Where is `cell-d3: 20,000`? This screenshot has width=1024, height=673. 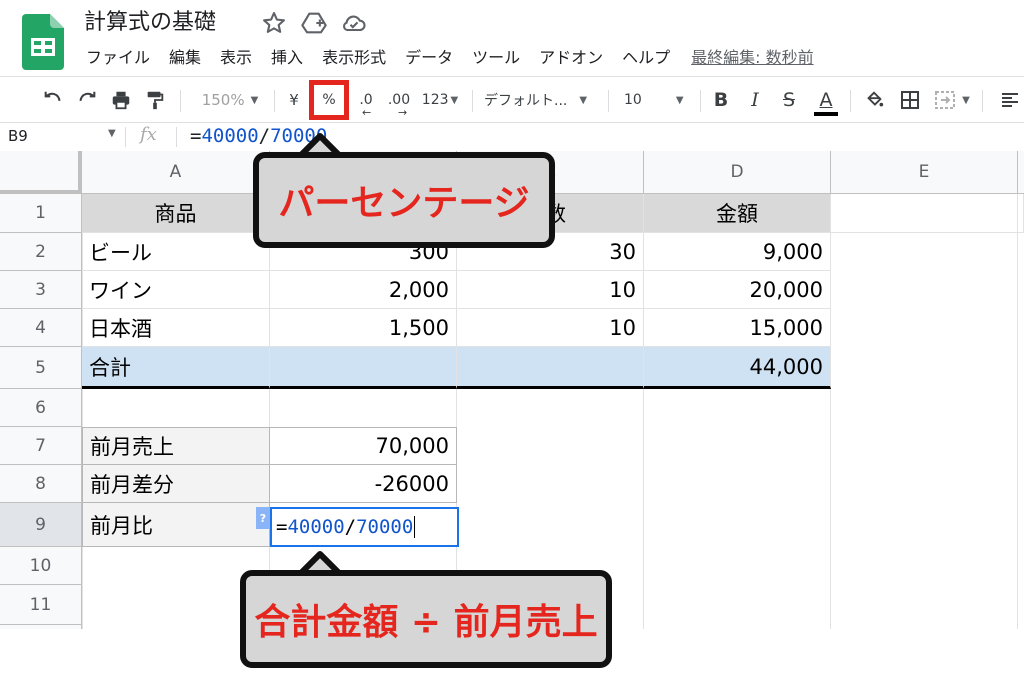 cell-d3: 20,000 is located at coordinates (737, 290).